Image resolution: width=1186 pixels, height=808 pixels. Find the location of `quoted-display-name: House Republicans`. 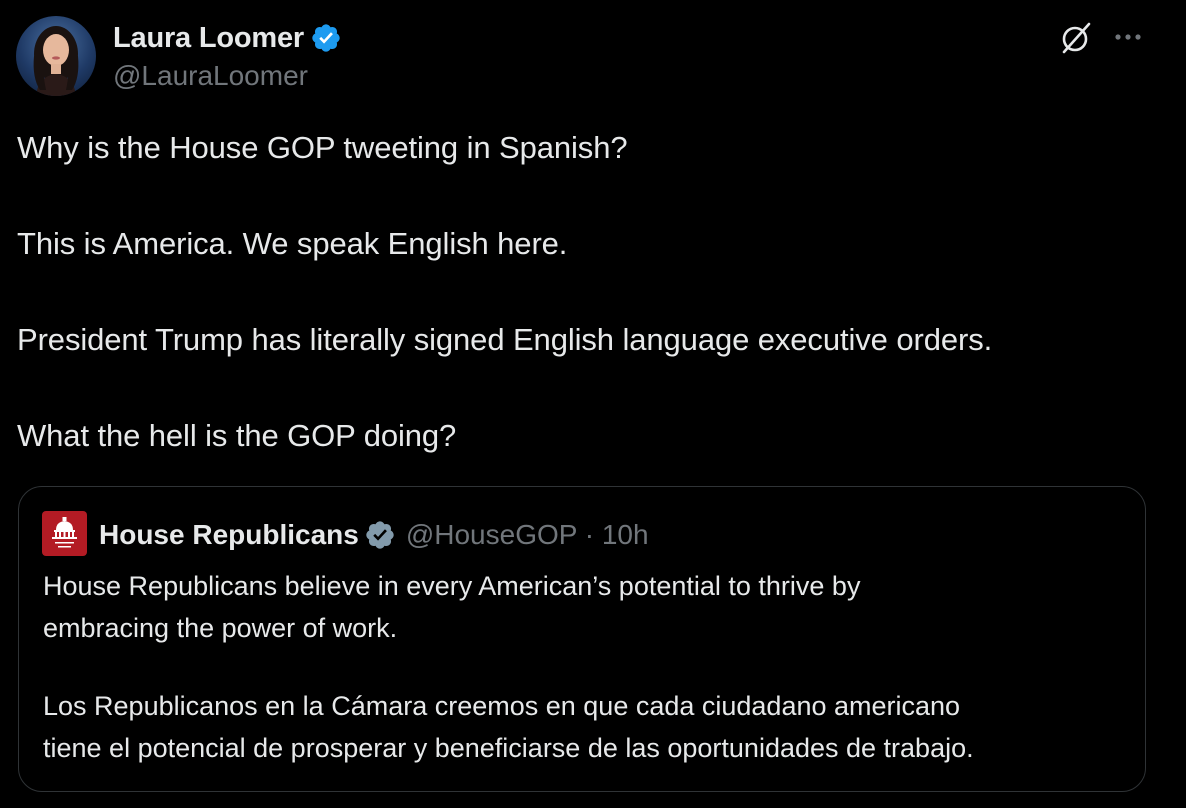

quoted-display-name: House Republicans is located at coordinates (229, 535).